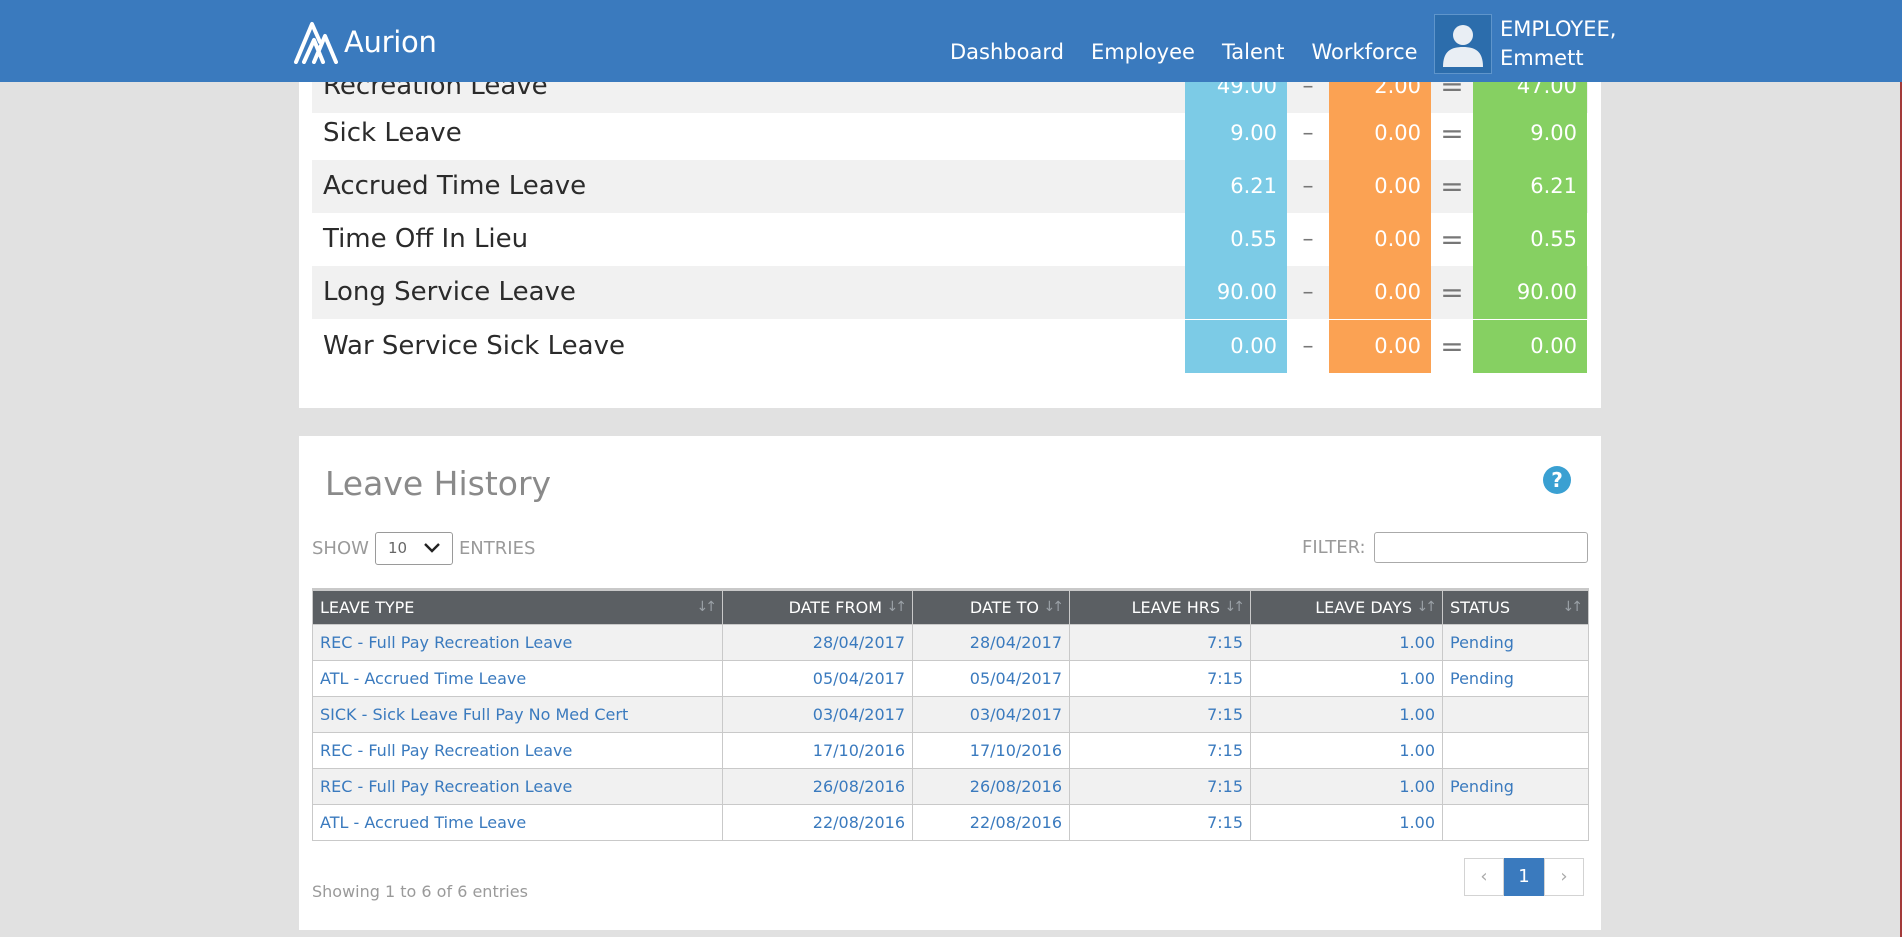  Describe the element at coordinates (1236, 186) in the screenshot. I see `available-value: 6.21` at that location.